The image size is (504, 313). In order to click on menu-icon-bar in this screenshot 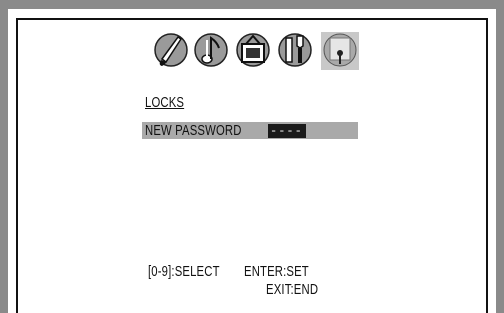, I will do `click(257, 51)`.